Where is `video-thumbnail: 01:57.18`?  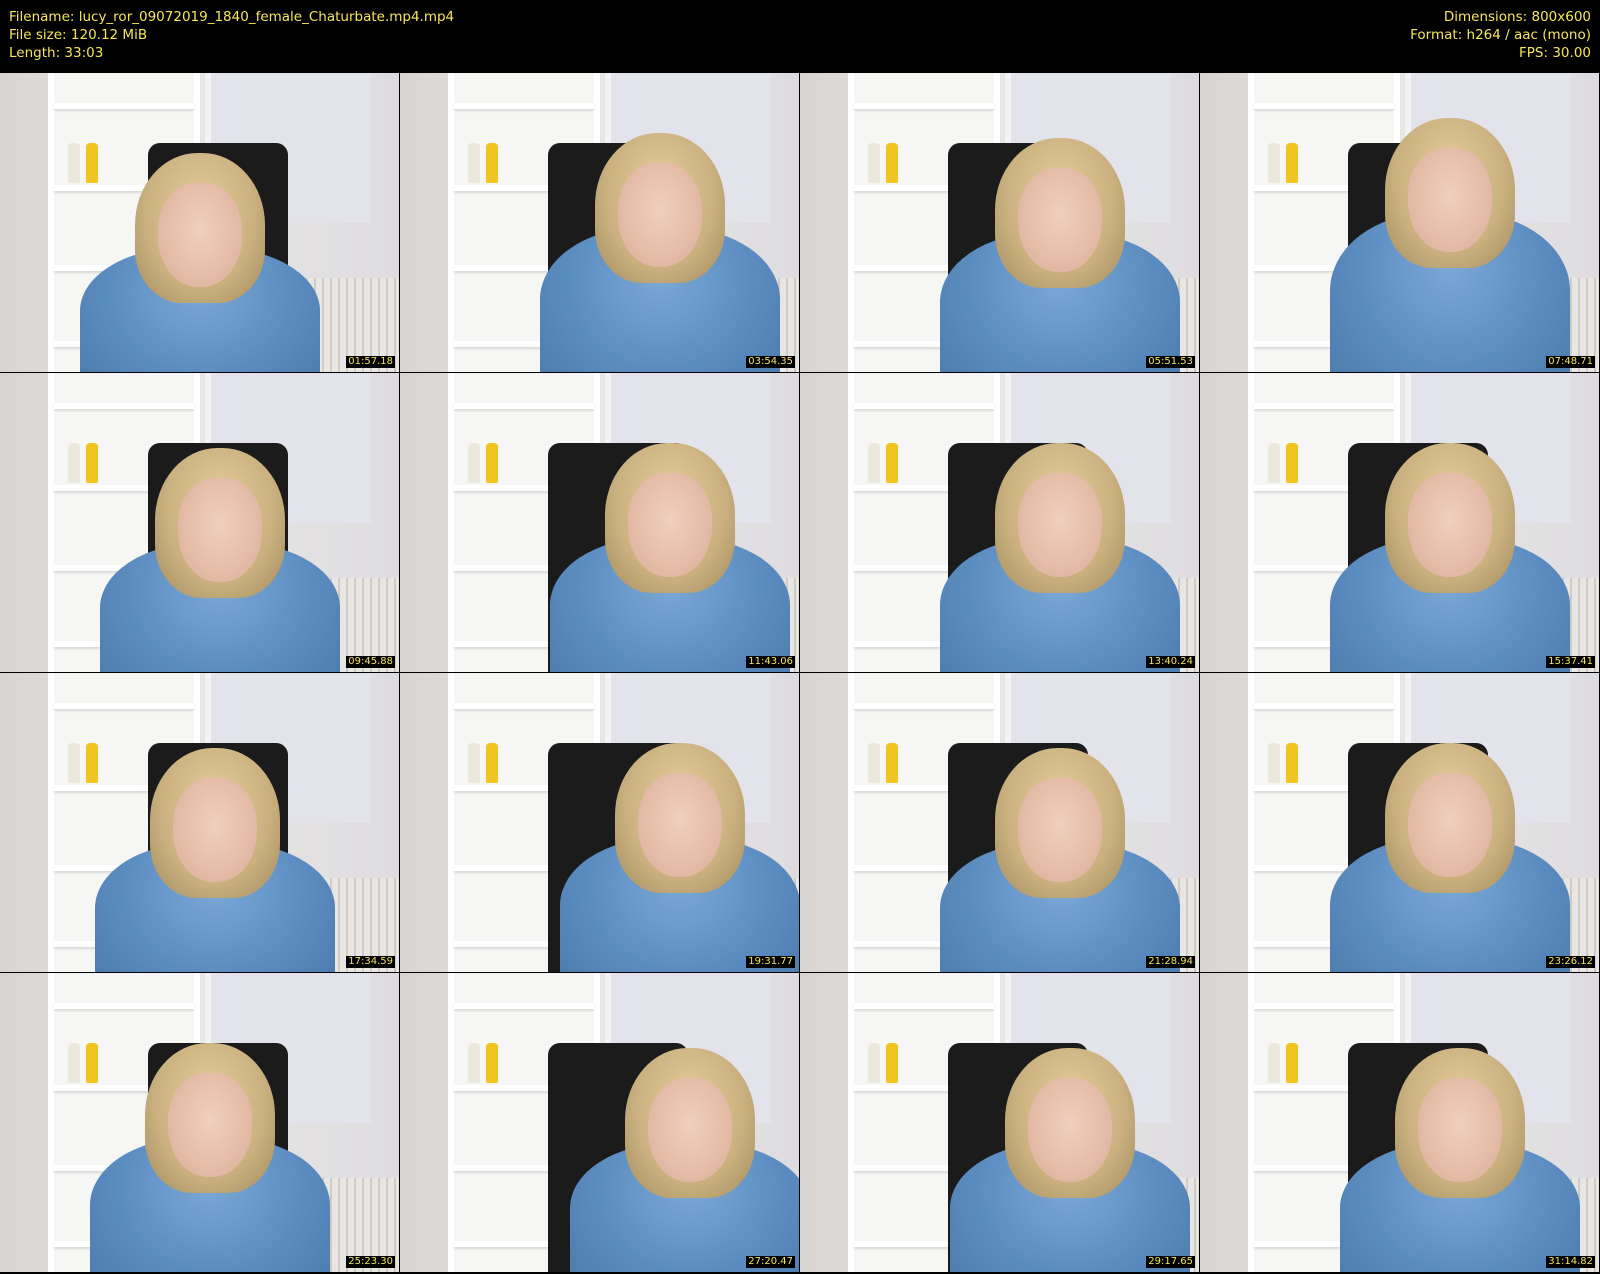
video-thumbnail: 01:57.18 is located at coordinates (199, 222).